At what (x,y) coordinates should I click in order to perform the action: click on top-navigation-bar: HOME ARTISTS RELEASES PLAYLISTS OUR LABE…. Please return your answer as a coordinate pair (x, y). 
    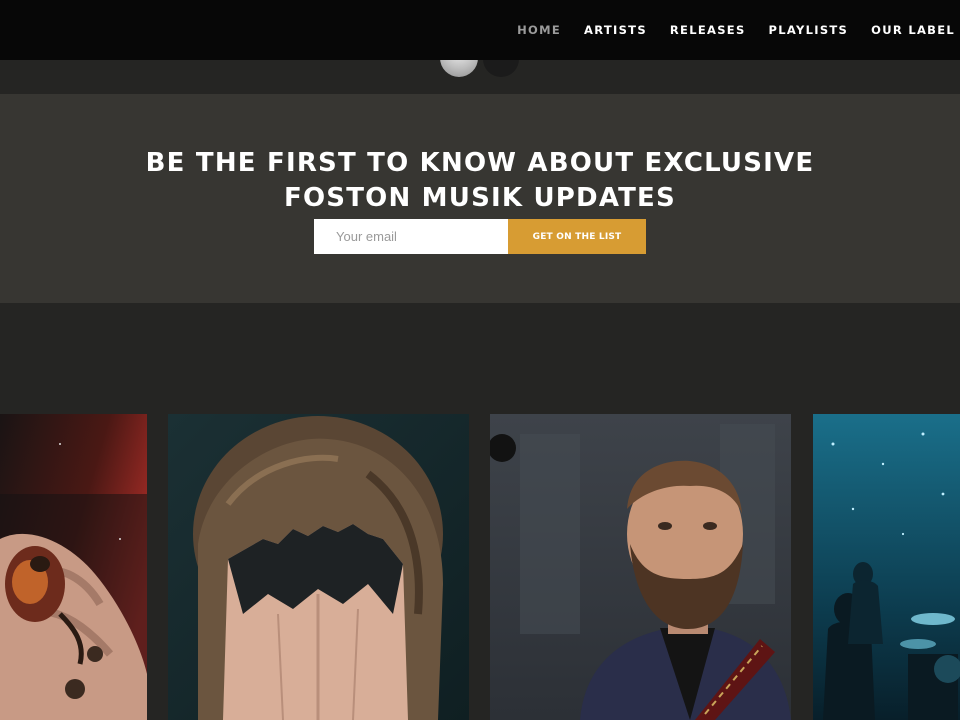
    Looking at the image, I should click on (480, 30).